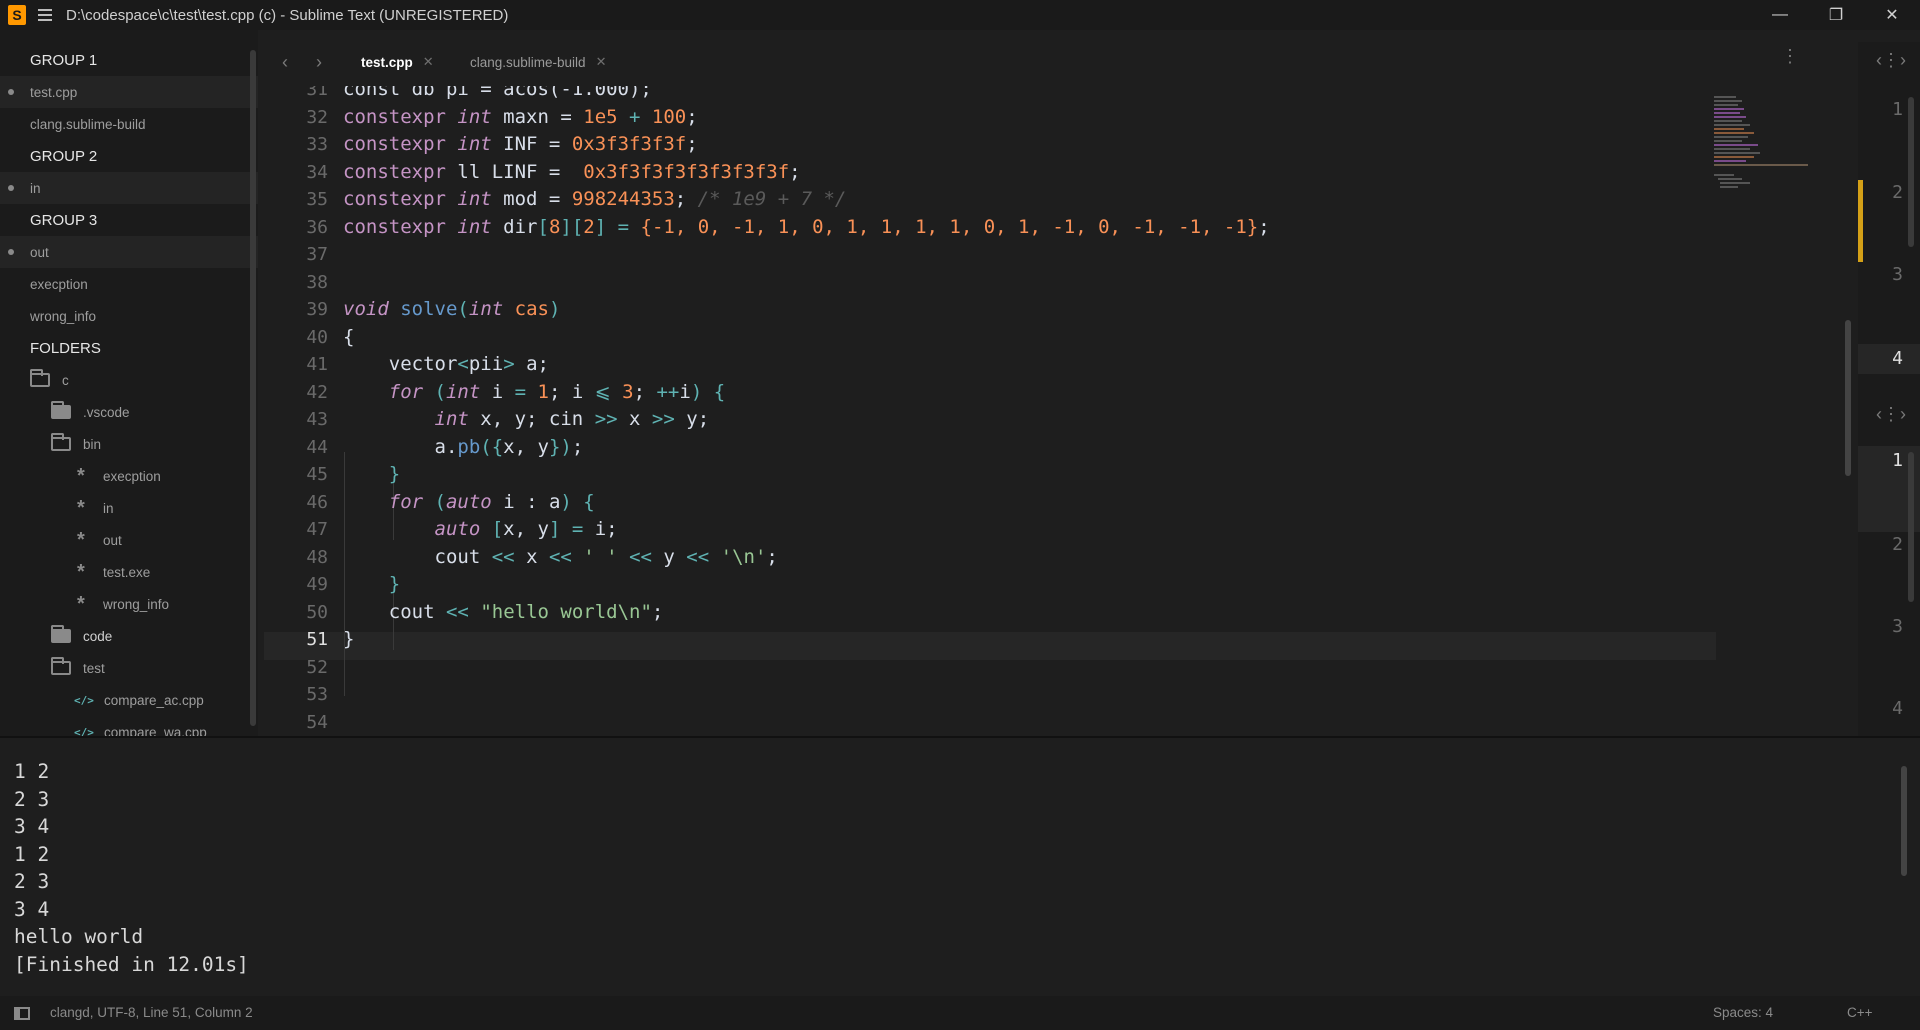 The width and height of the screenshot is (1920, 1030). I want to click on tree-file: * wrong_info, so click(129, 604).